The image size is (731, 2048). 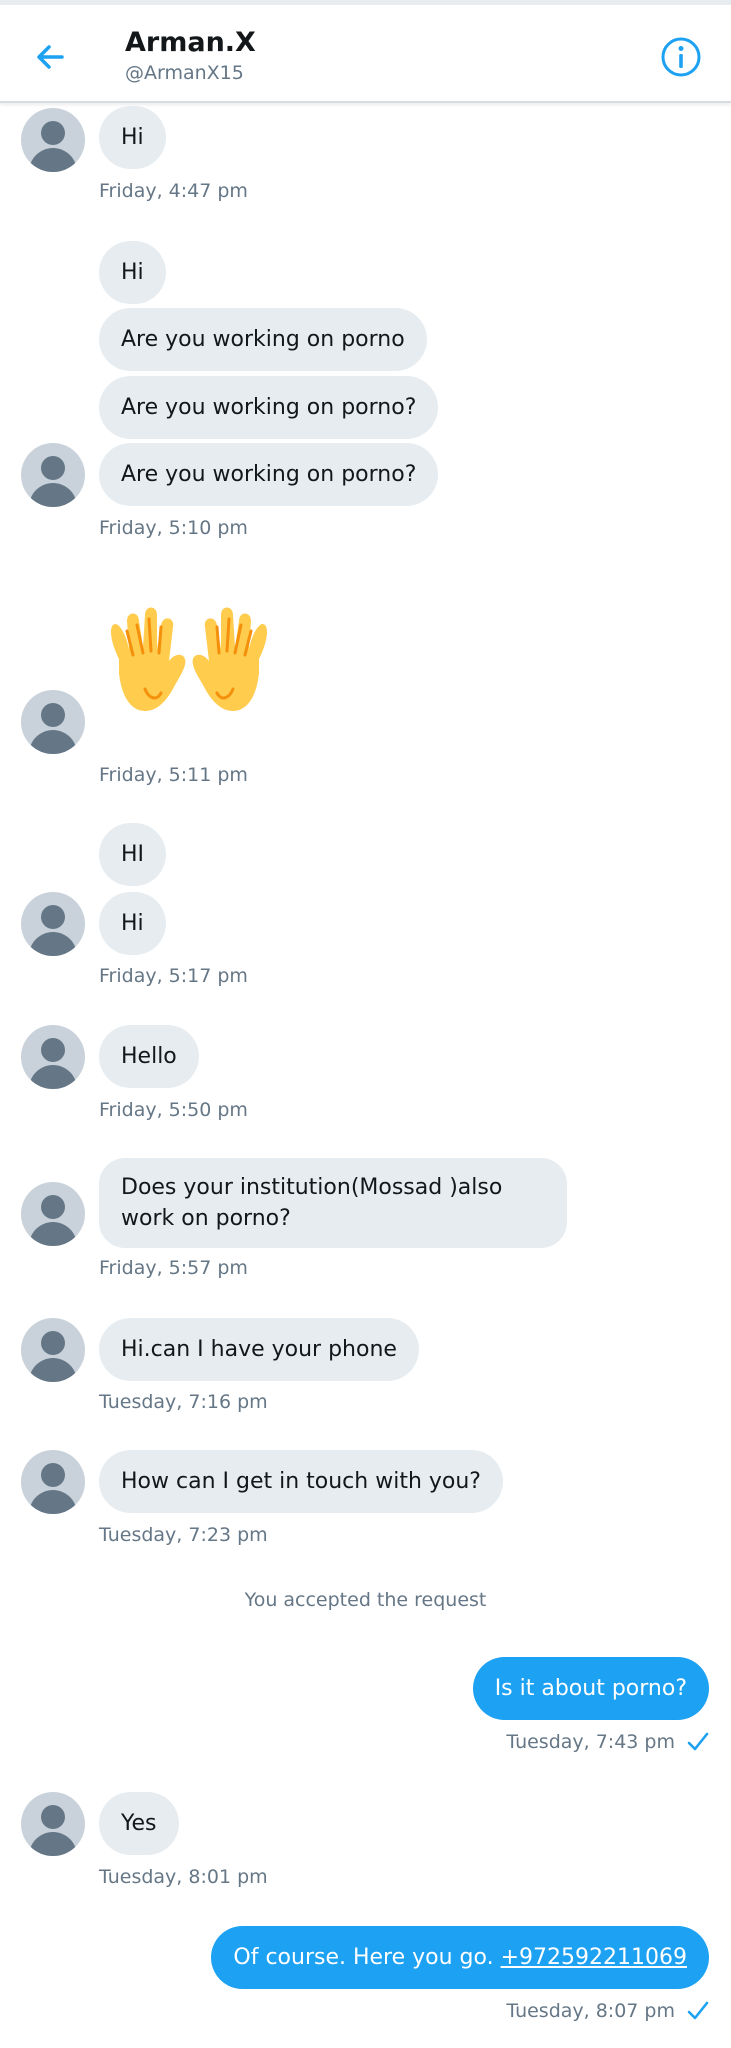 I want to click on back-button, so click(x=50, y=57).